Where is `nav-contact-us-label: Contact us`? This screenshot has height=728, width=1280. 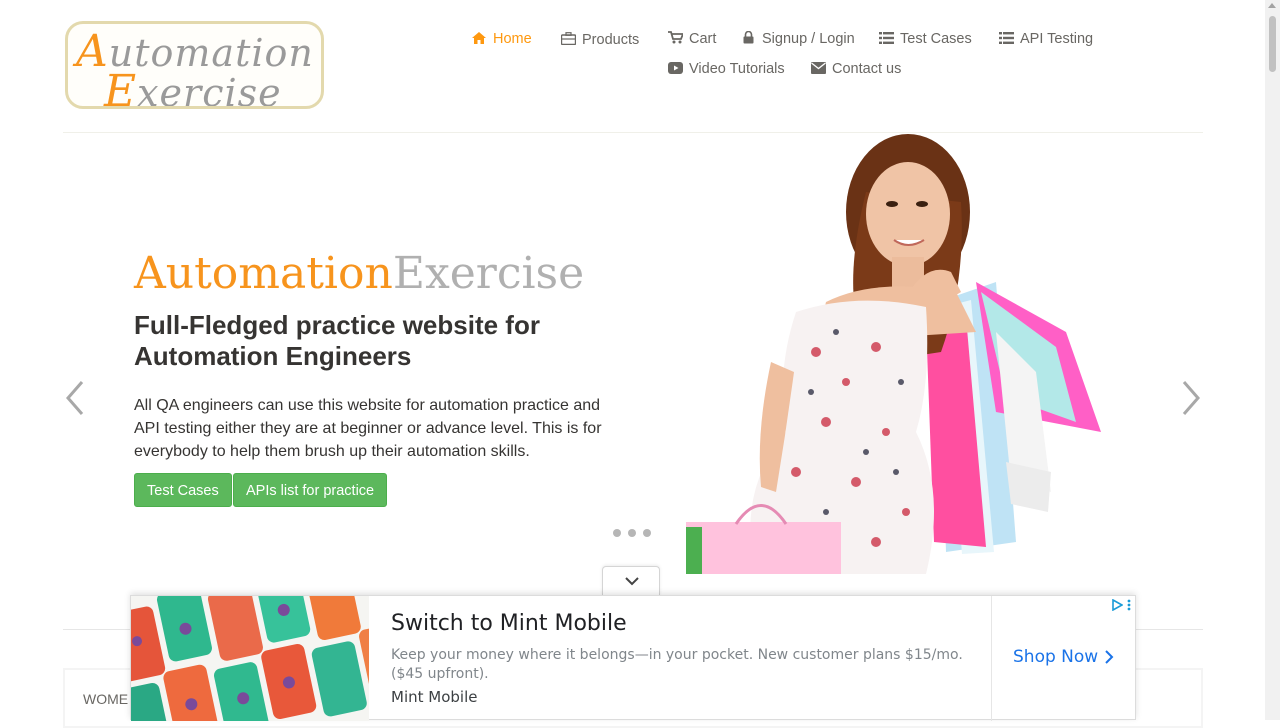 nav-contact-us-label: Contact us is located at coordinates (867, 69).